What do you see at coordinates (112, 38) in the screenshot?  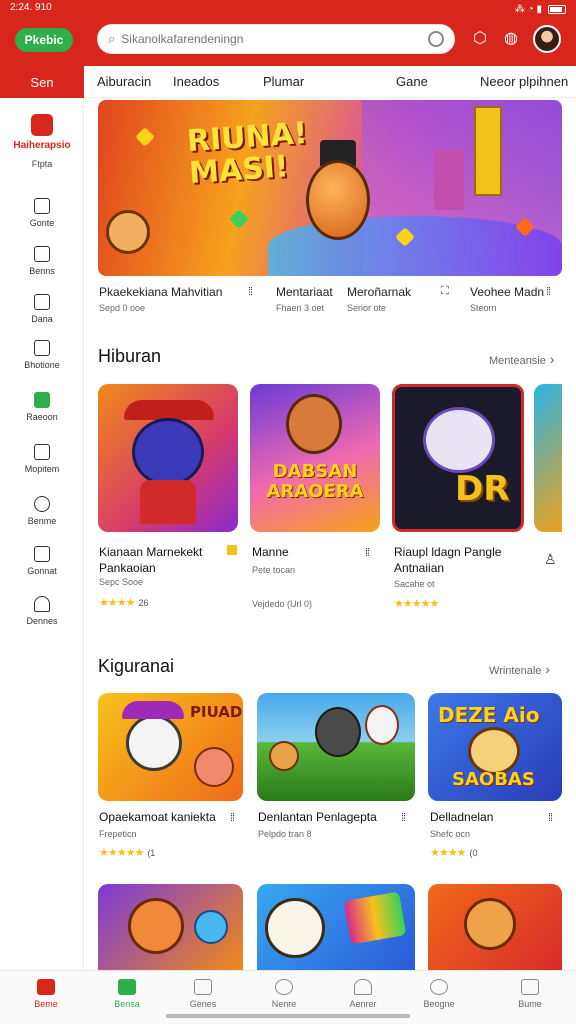 I see `search-icon: ⌕` at bounding box center [112, 38].